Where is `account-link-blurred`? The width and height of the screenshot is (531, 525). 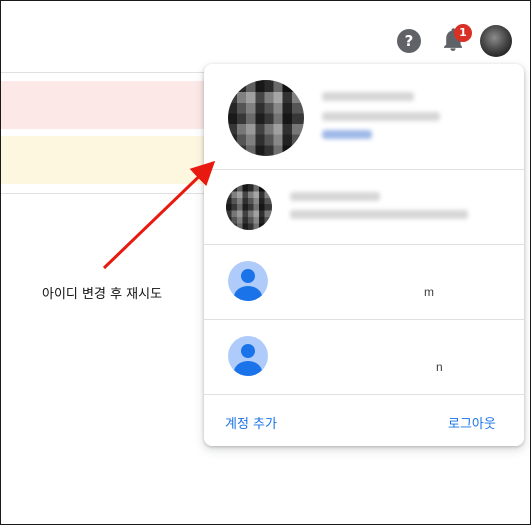
account-link-blurred is located at coordinates (347, 134).